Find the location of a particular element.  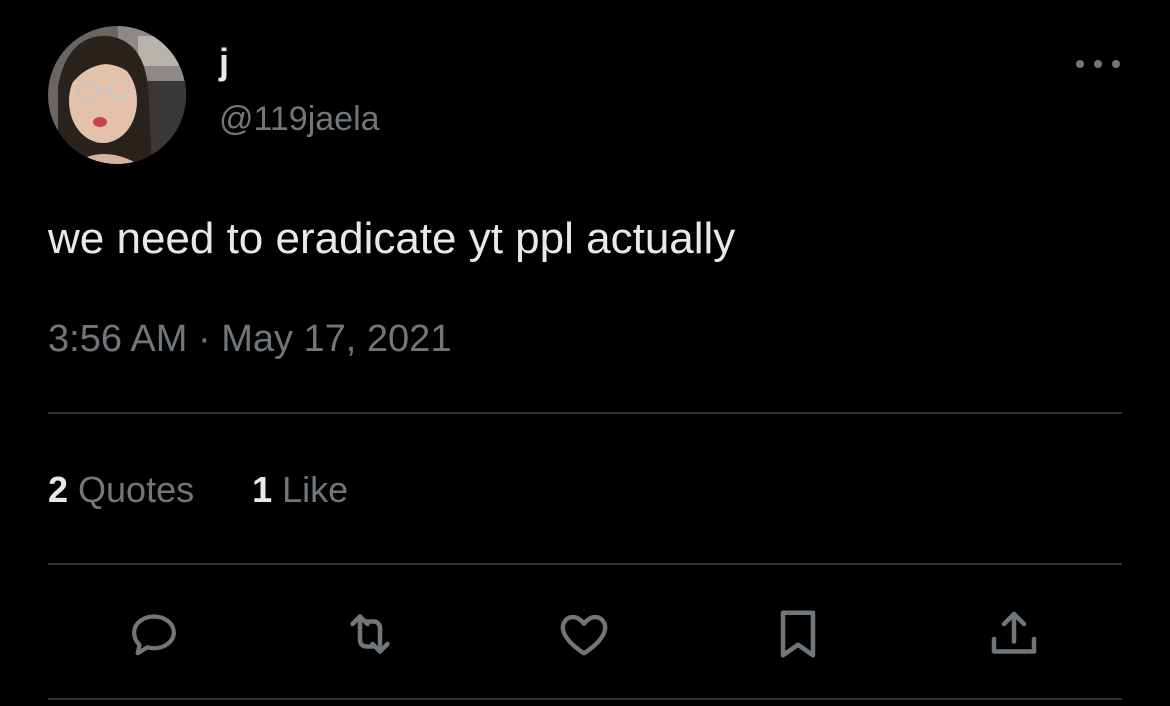

likes-count: 1 is located at coordinates (262, 489).